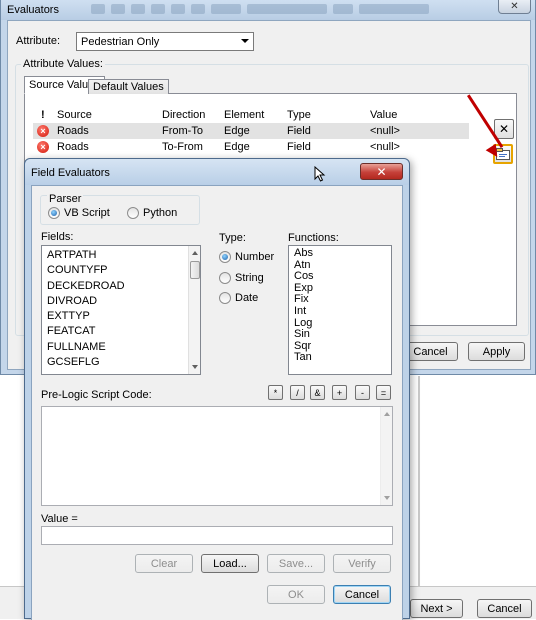 This screenshot has width=536, height=620. I want to click on evaluators-cancel-button: Cancel, so click(430, 351).